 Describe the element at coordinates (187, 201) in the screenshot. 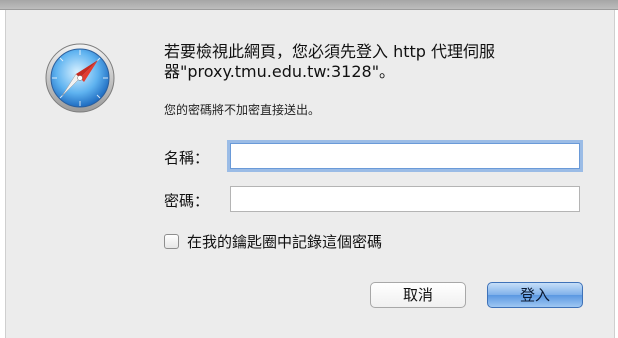

I see `password-label: 密碼：` at that location.